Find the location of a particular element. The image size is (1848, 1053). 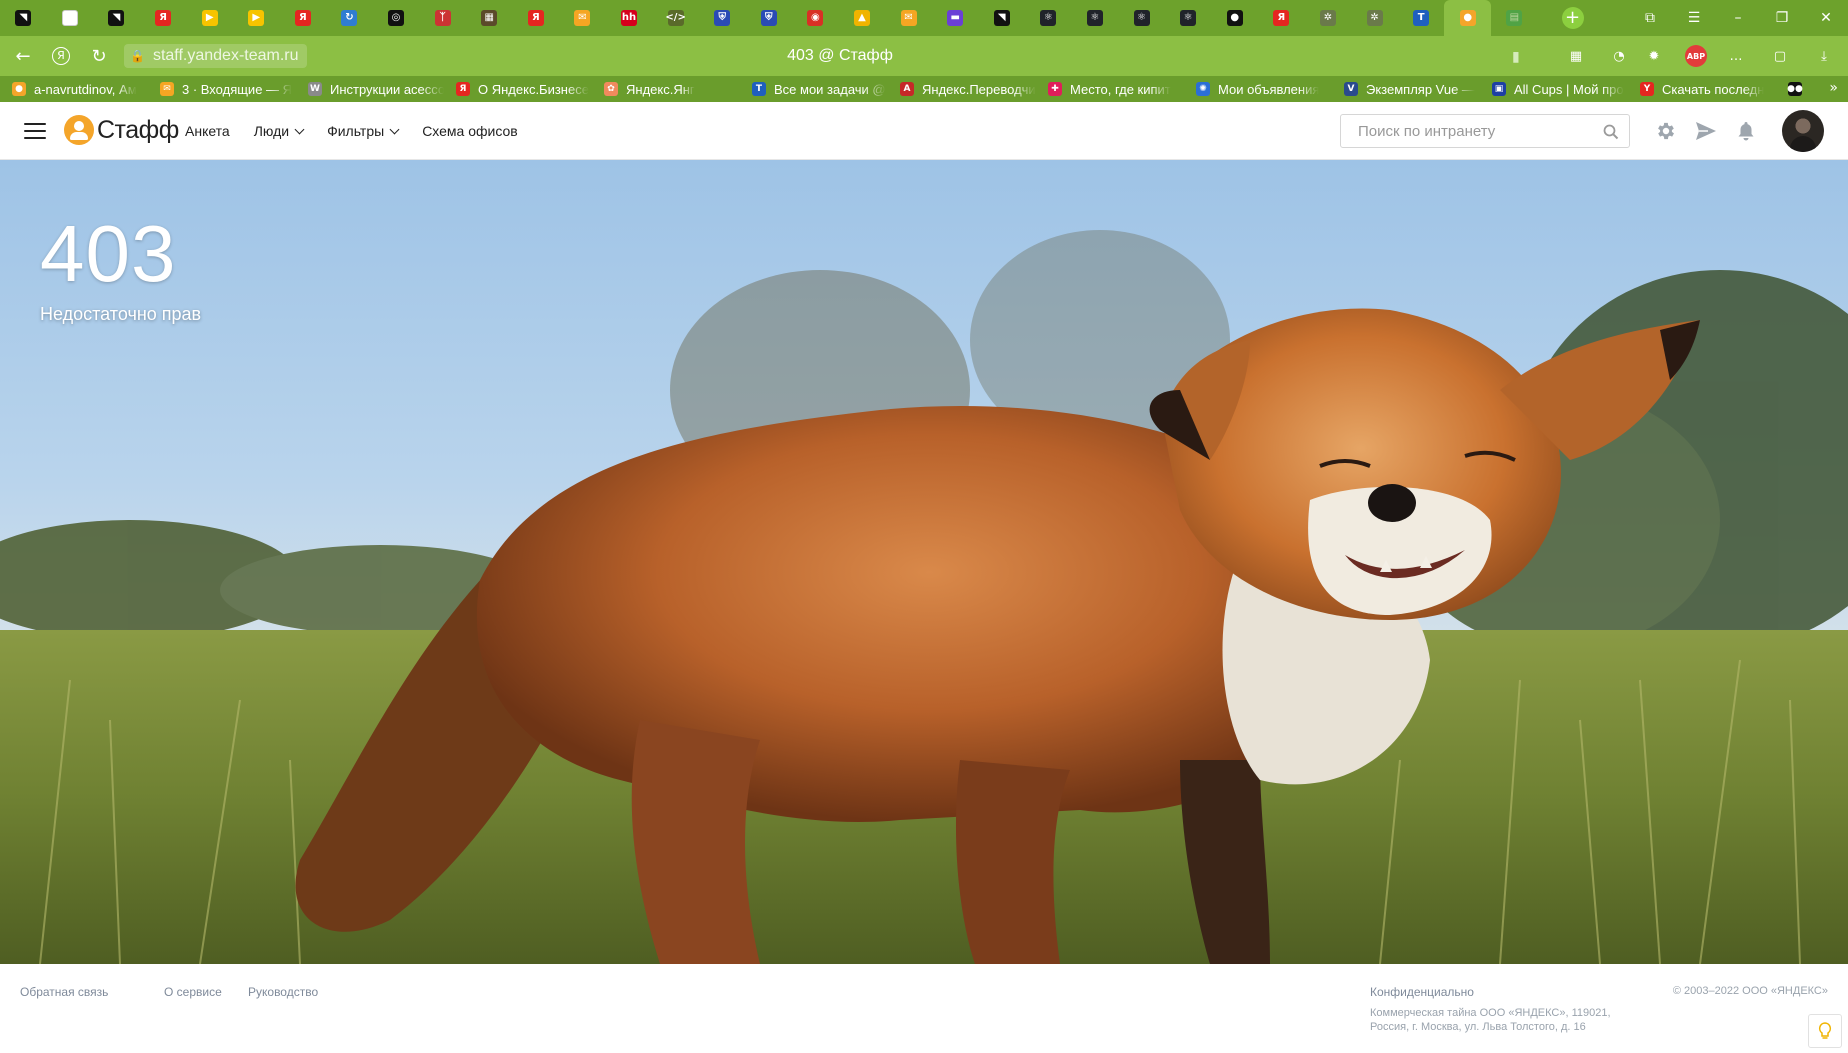

bookmarks-overflow-icon: » is located at coordinates (1833, 88).